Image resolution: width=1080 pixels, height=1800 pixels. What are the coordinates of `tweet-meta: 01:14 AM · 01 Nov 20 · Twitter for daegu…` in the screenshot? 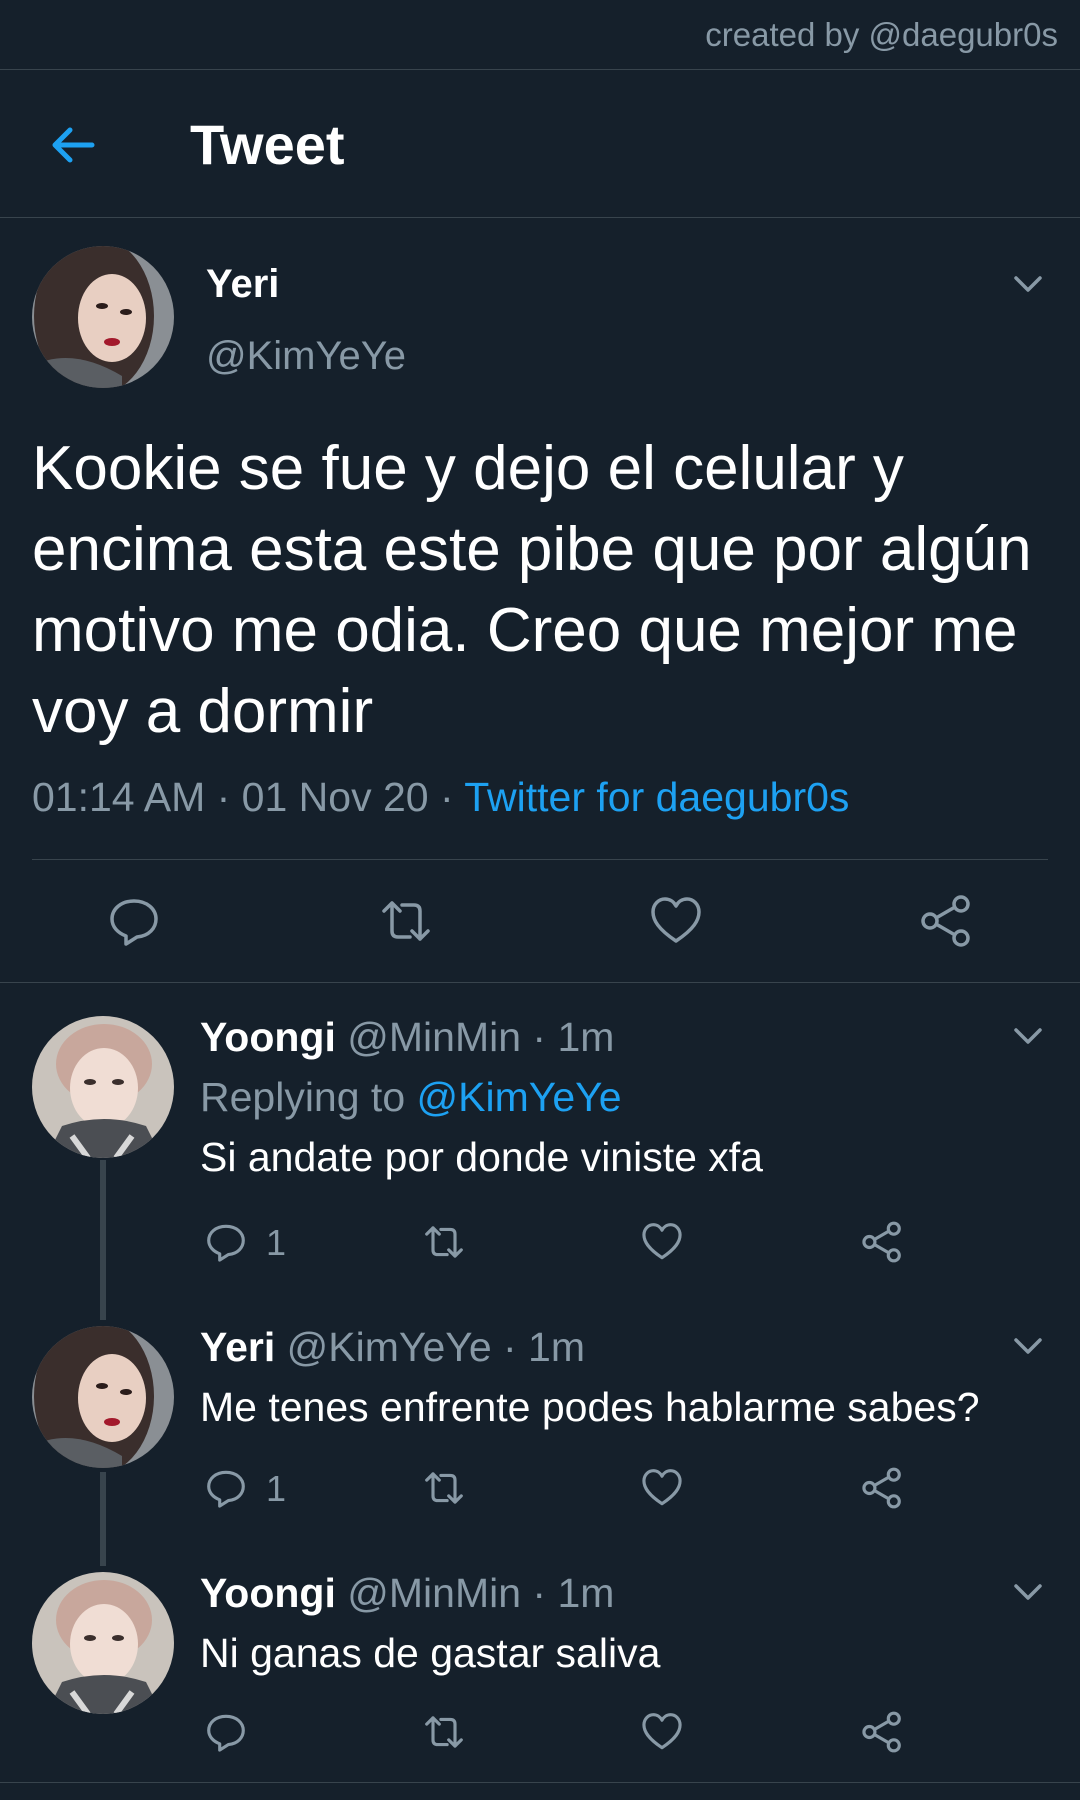 It's located at (440, 797).